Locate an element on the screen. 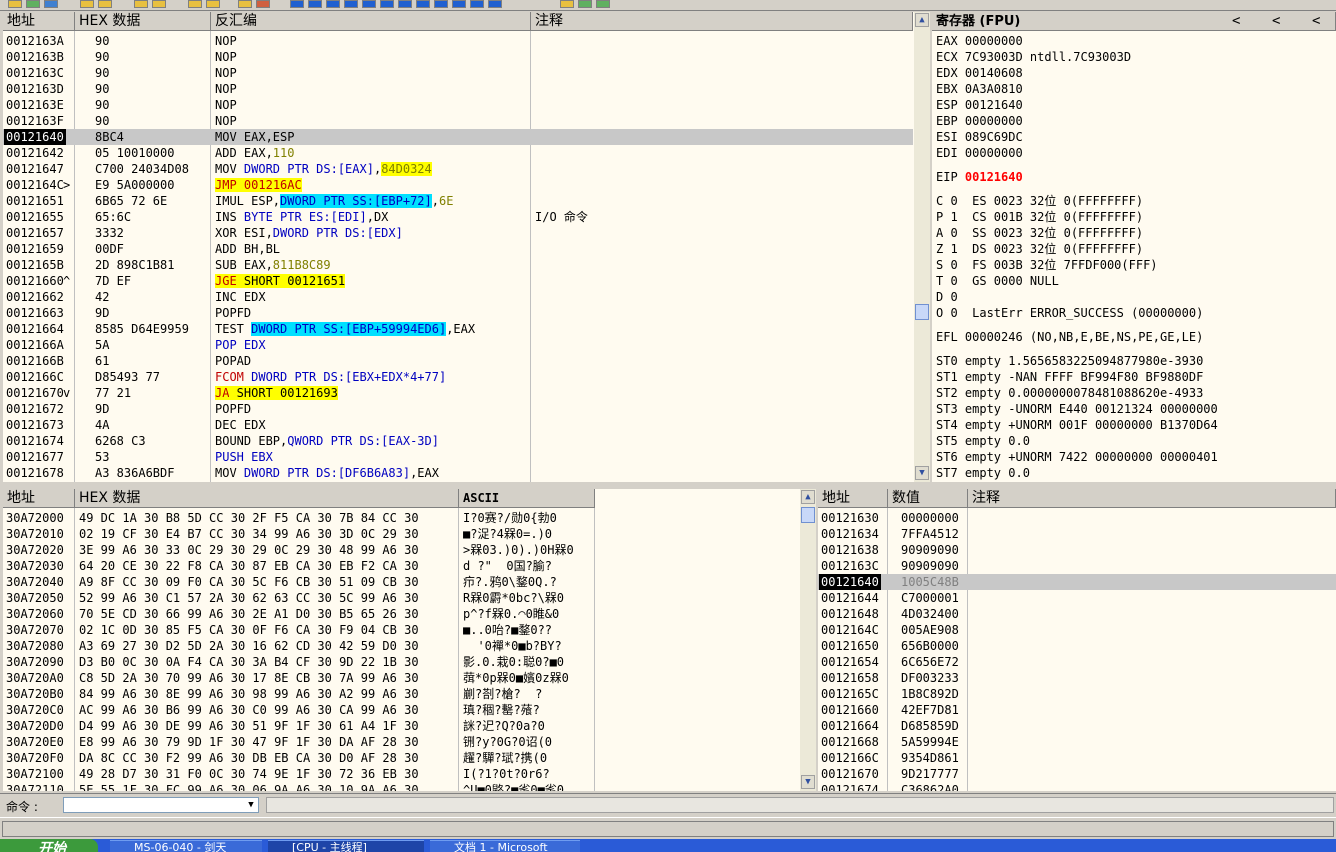 This screenshot has height=852, width=1336. register-line: ST3 empty -UNORM E440 00121324 00000000 is located at coordinates (1077, 409).